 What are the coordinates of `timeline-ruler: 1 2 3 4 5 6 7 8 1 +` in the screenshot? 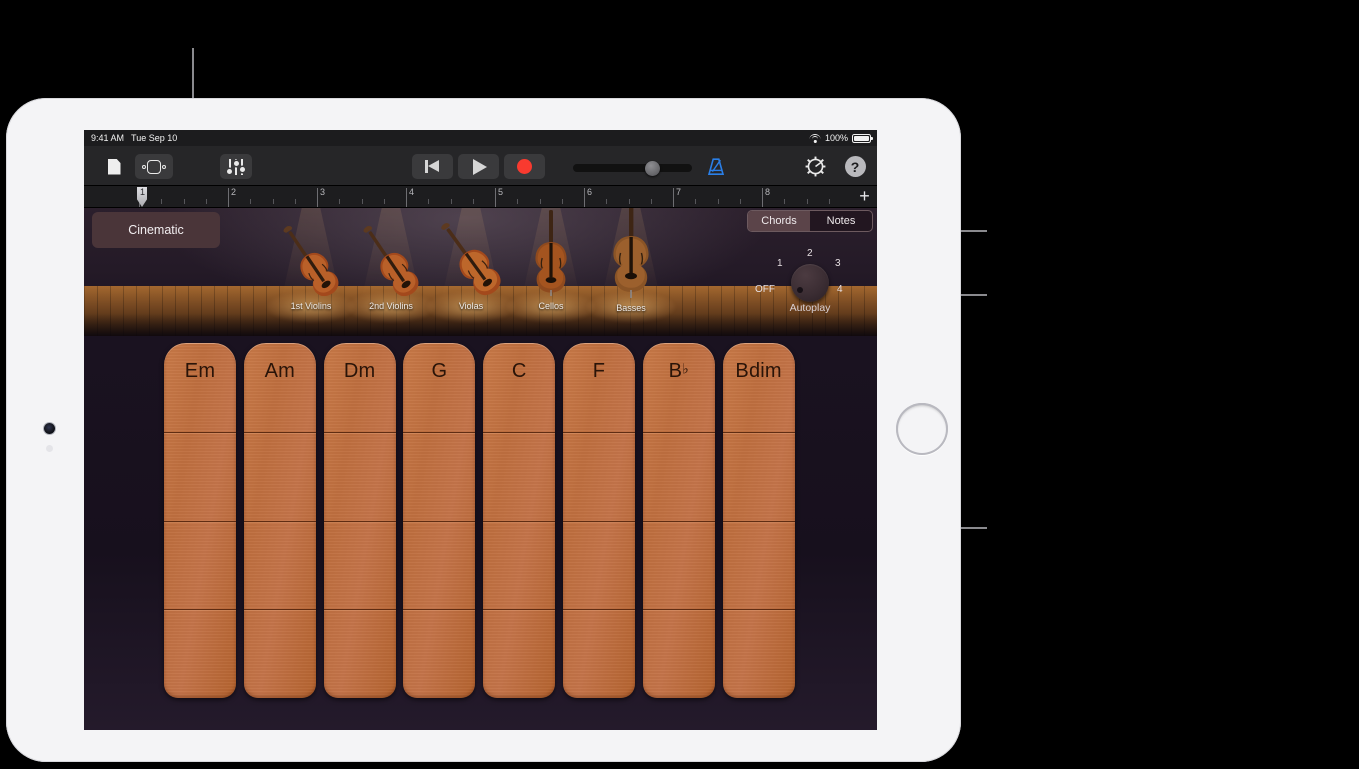 It's located at (480, 197).